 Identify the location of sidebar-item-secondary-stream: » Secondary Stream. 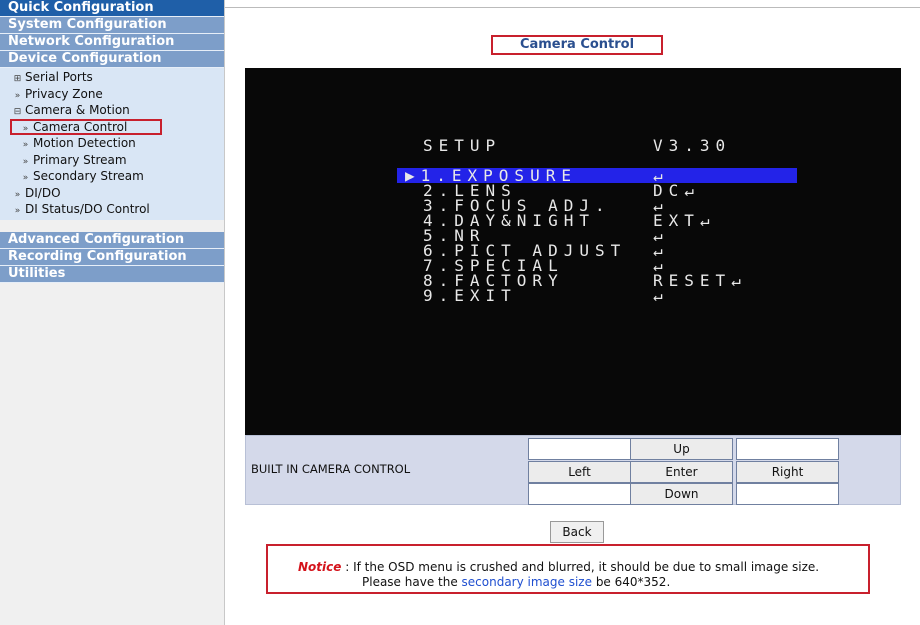
(112, 176).